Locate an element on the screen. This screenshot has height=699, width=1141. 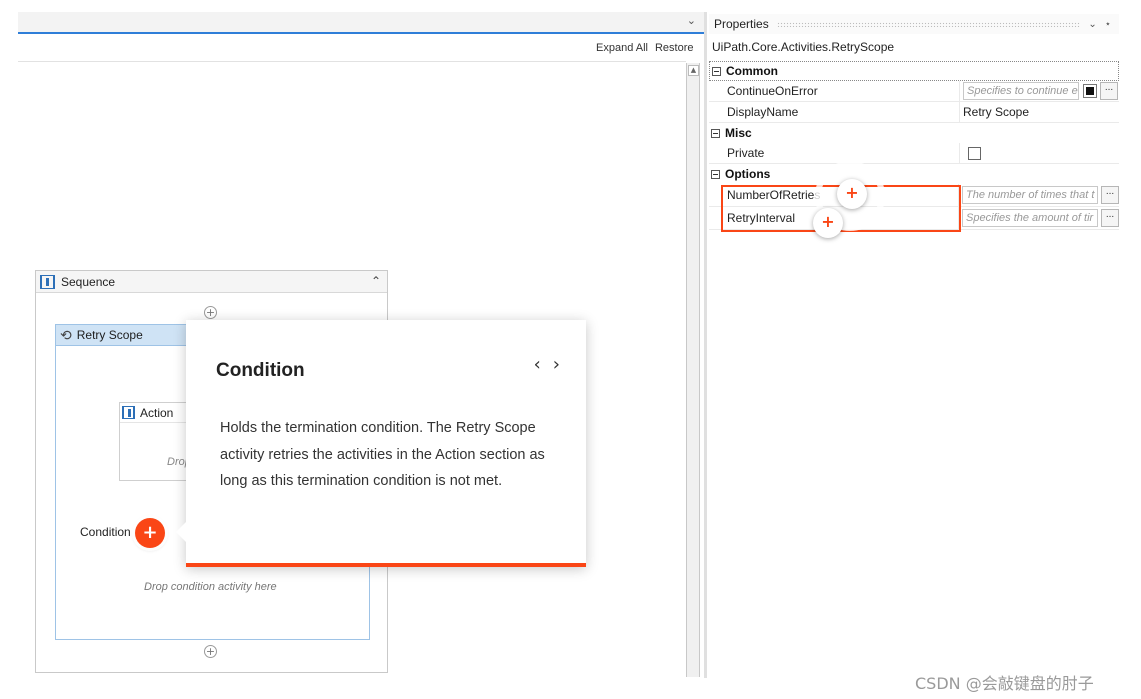
prop-name: ContinueOnError is located at coordinates (772, 91).